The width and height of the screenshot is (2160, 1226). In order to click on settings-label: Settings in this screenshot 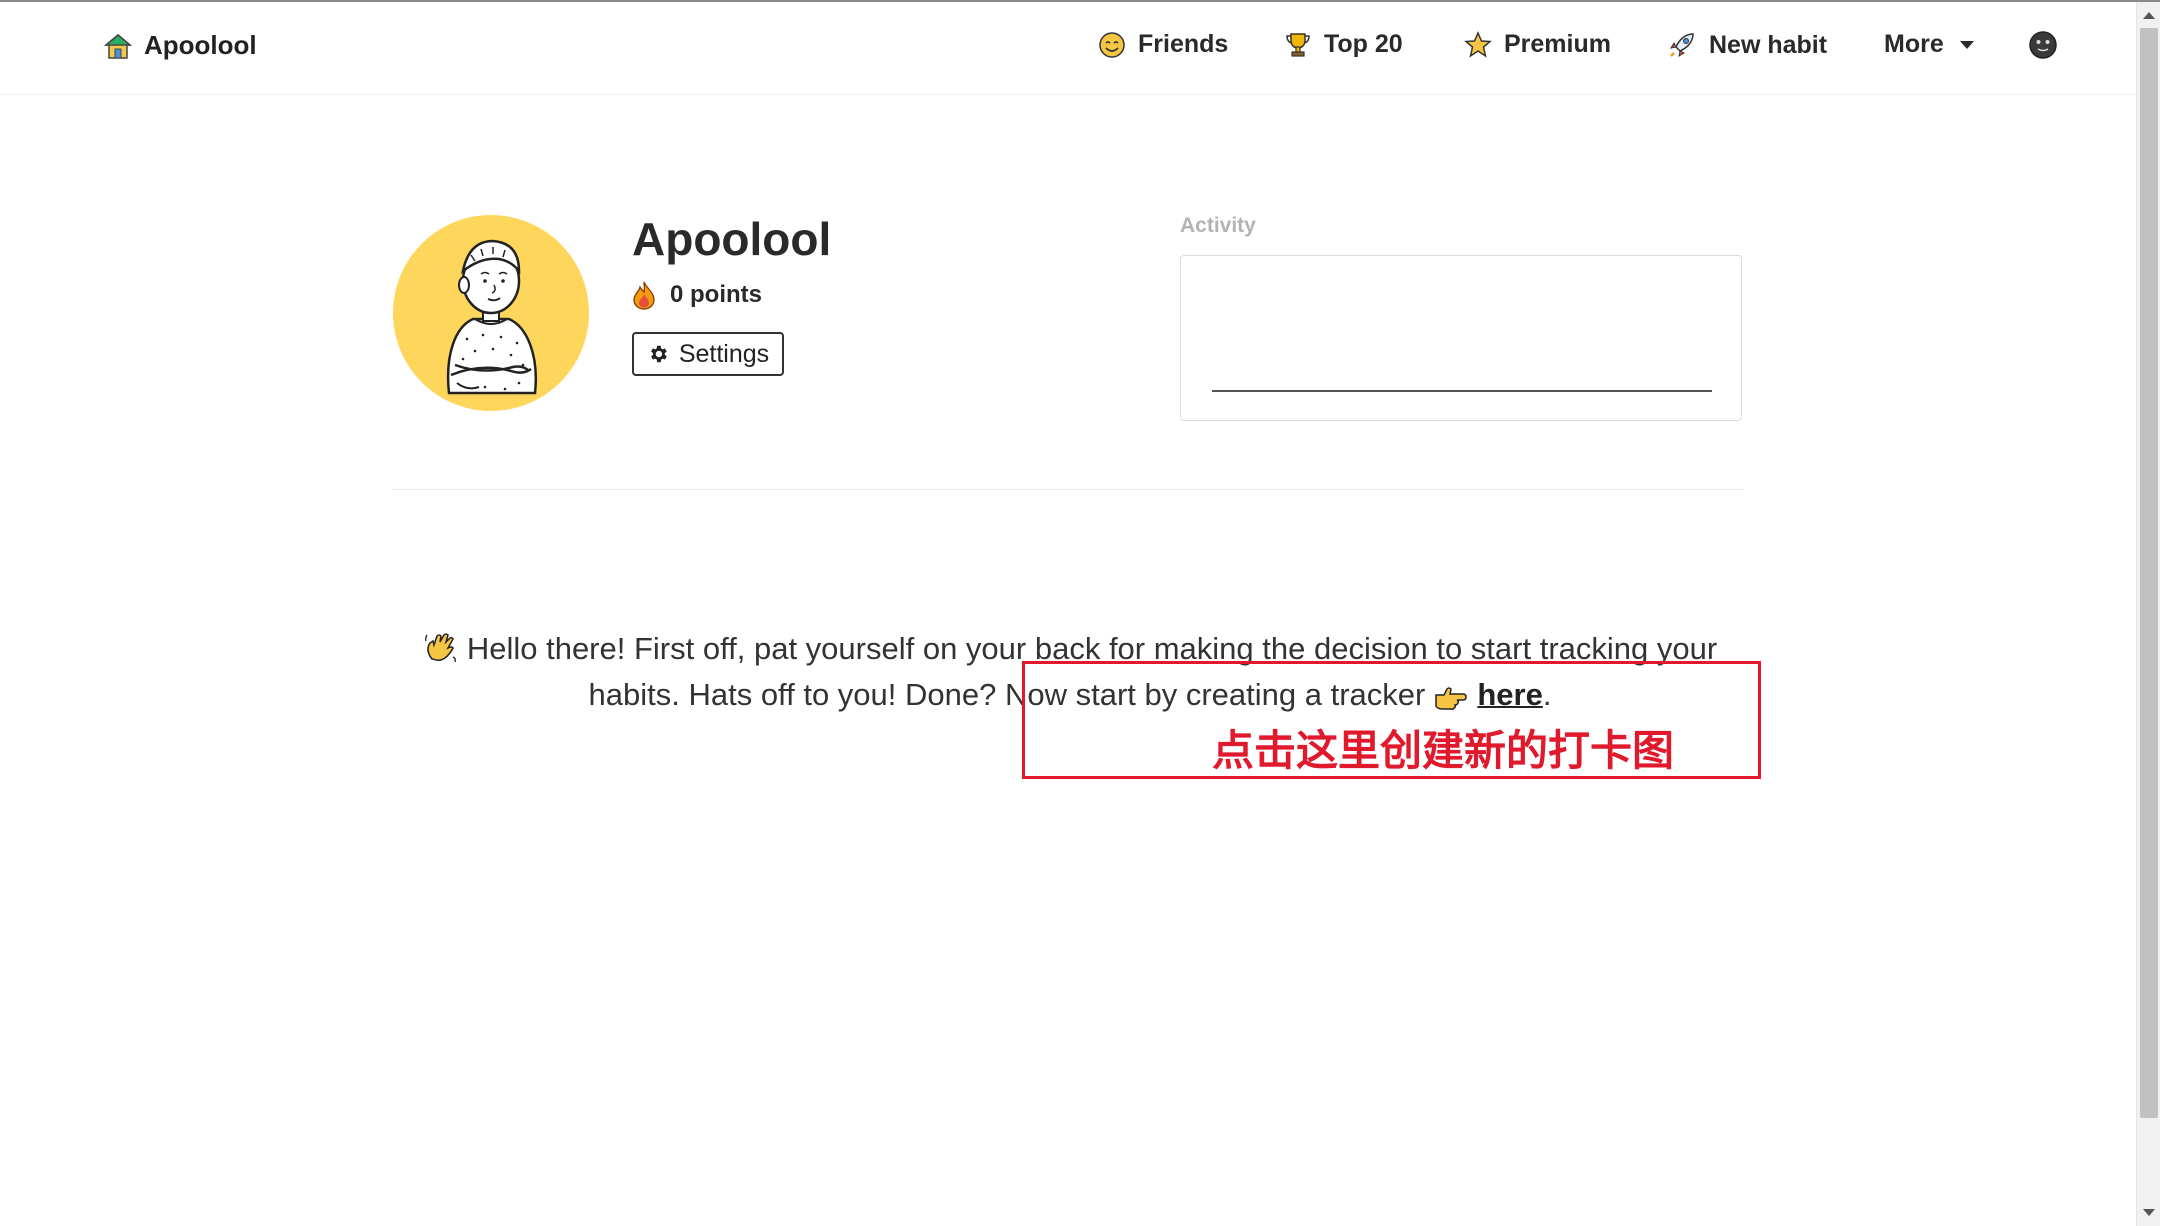, I will do `click(724, 353)`.